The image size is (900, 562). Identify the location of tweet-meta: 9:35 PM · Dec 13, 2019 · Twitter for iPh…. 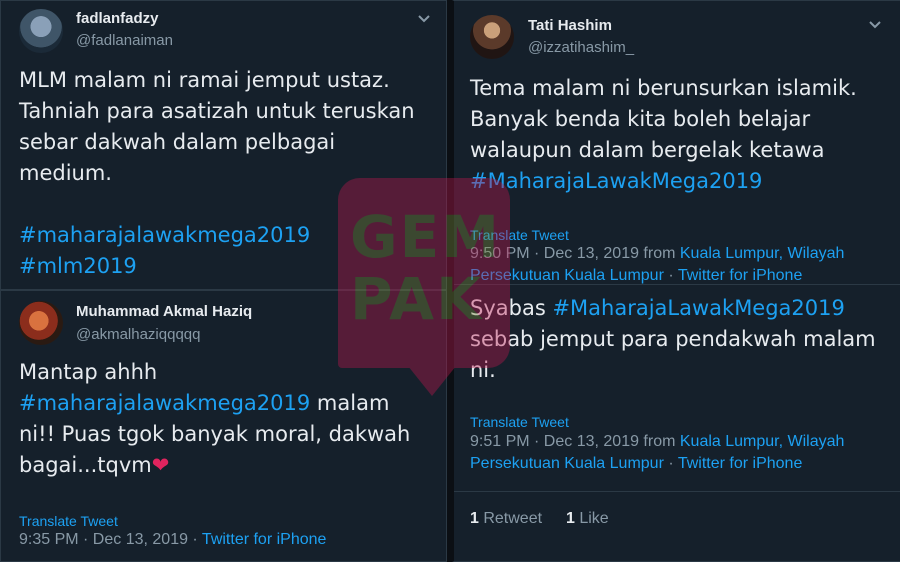
(172, 540).